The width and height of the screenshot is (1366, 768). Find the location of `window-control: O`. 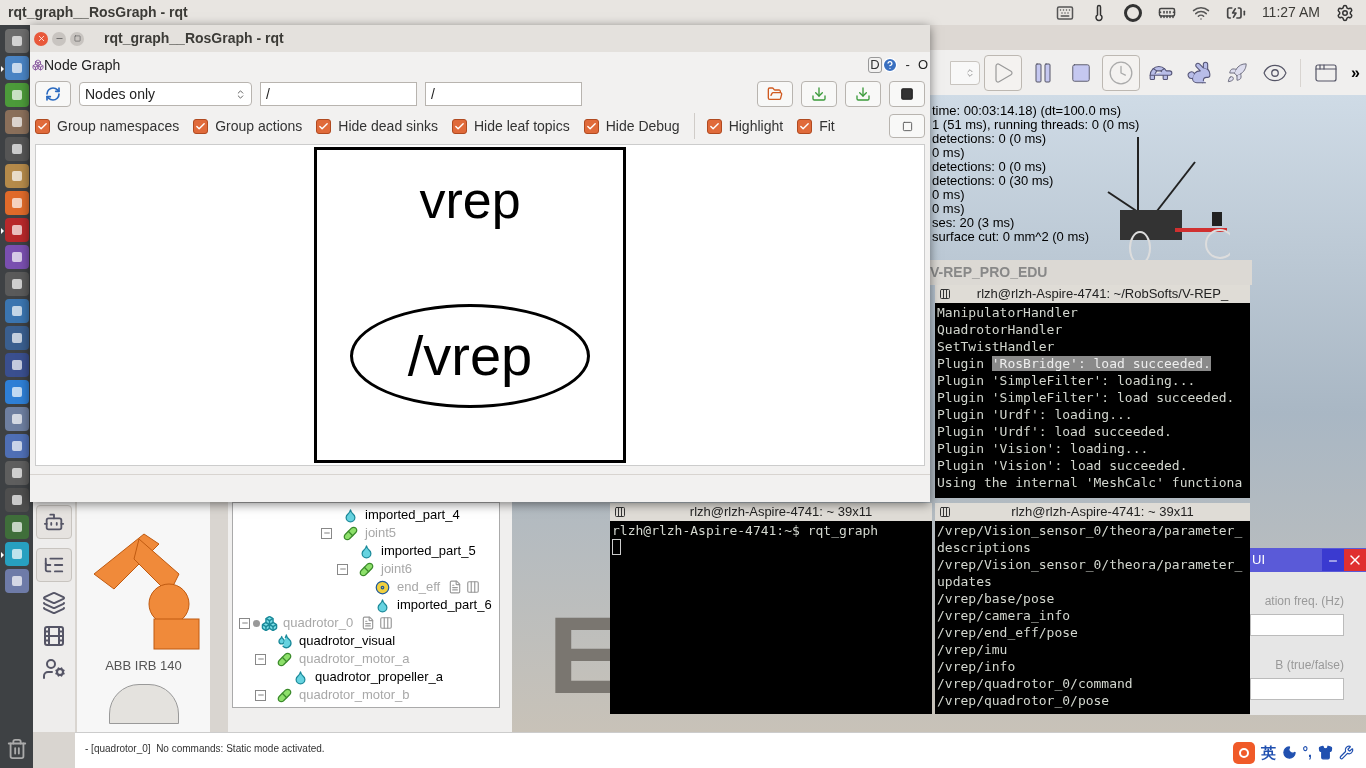

window-control: O is located at coordinates (922, 65).